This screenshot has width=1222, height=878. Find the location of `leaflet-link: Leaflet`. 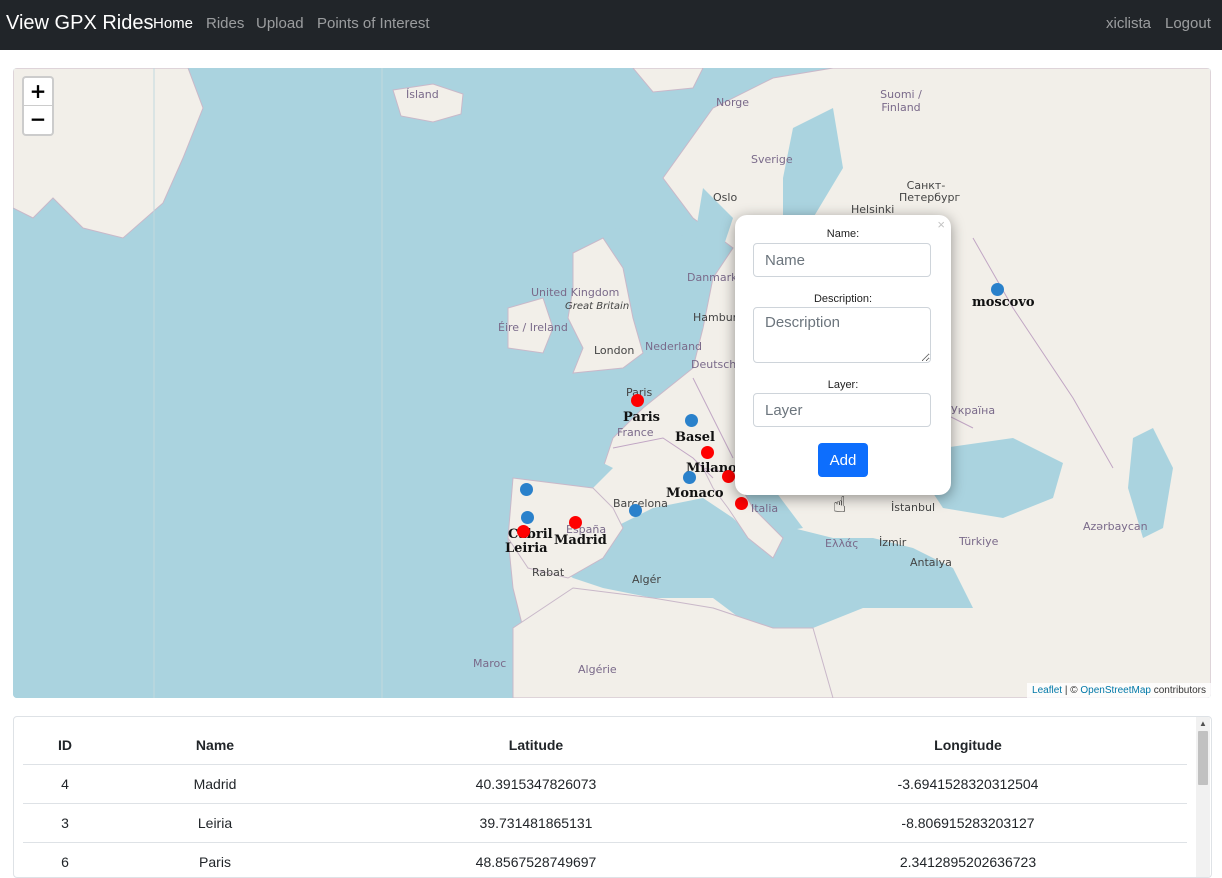

leaflet-link: Leaflet is located at coordinates (1047, 690).